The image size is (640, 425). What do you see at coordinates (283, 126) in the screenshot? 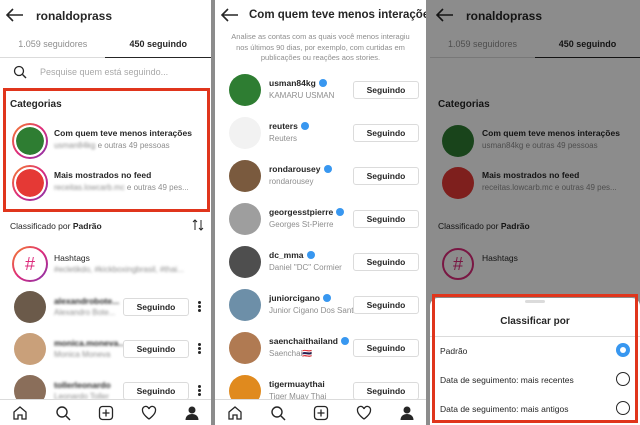
I see `username-text: reuters` at bounding box center [283, 126].